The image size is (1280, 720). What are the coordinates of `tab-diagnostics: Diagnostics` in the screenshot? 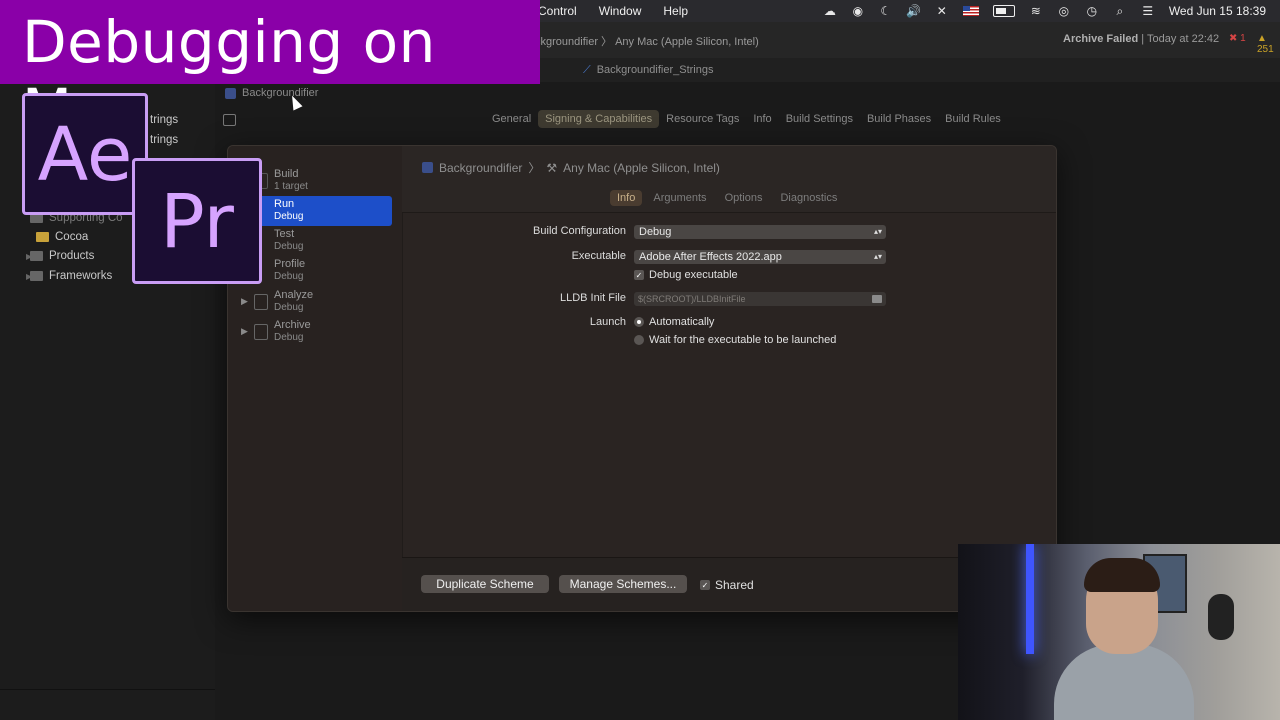 It's located at (808, 198).